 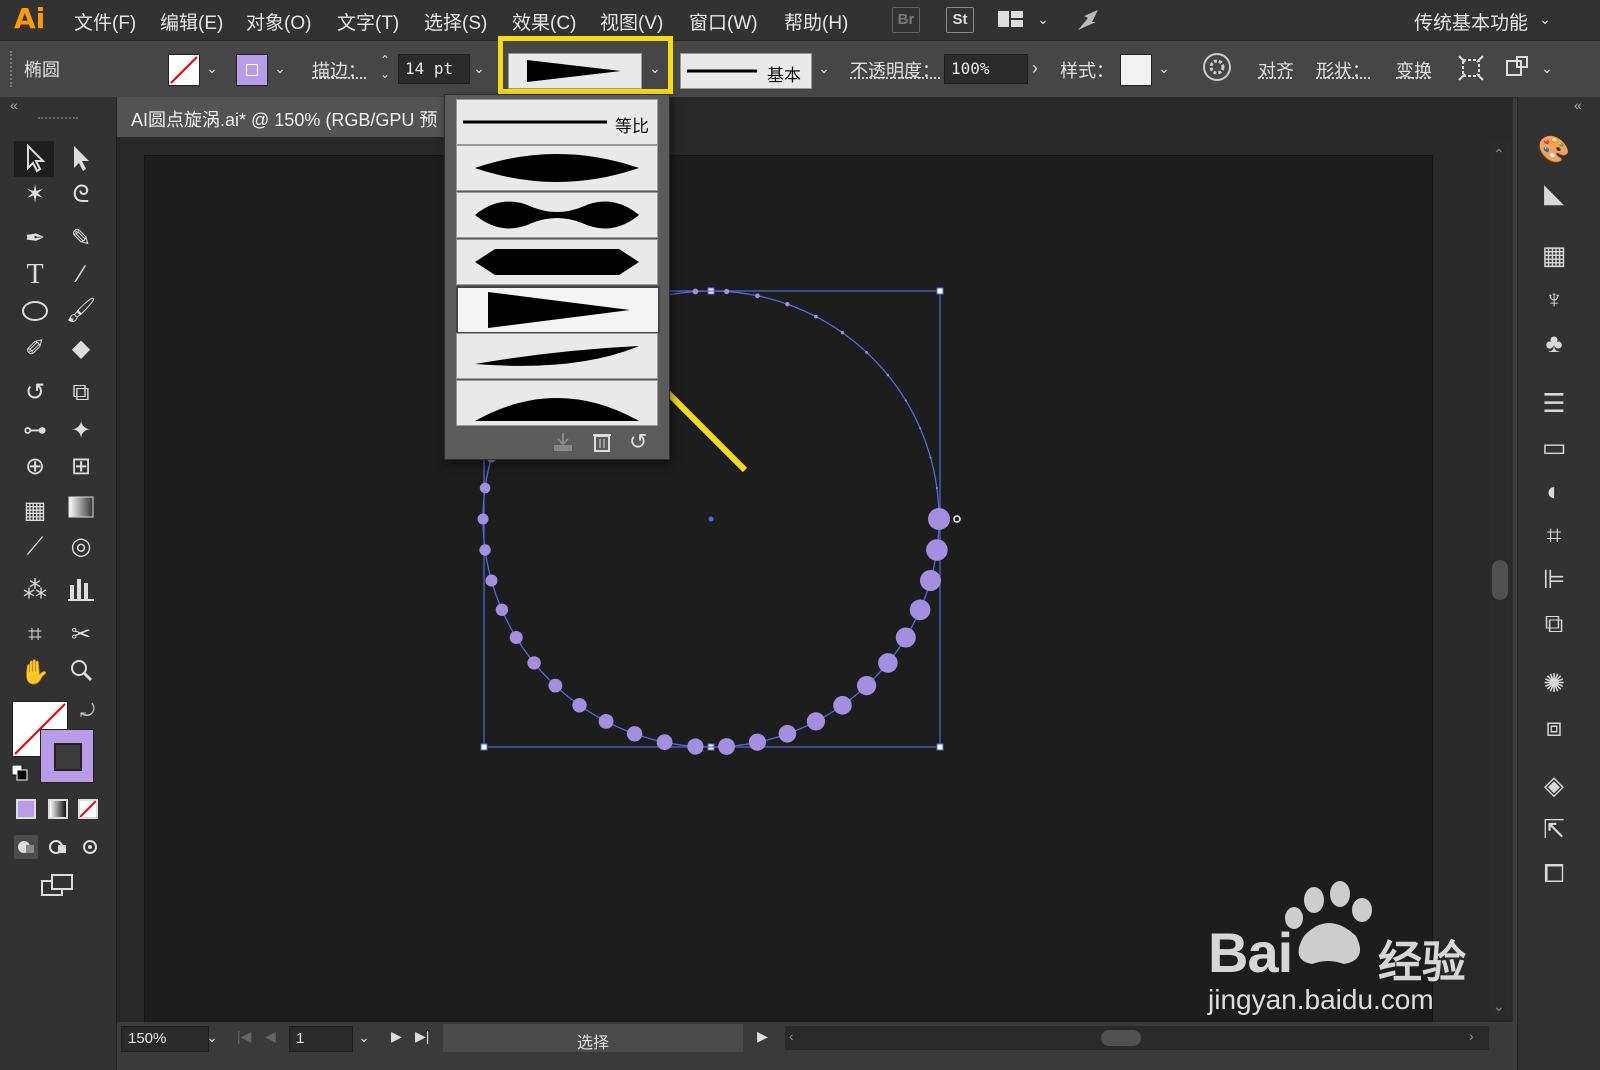 I want to click on align-panel-icon: ⊫, so click(x=1554, y=579).